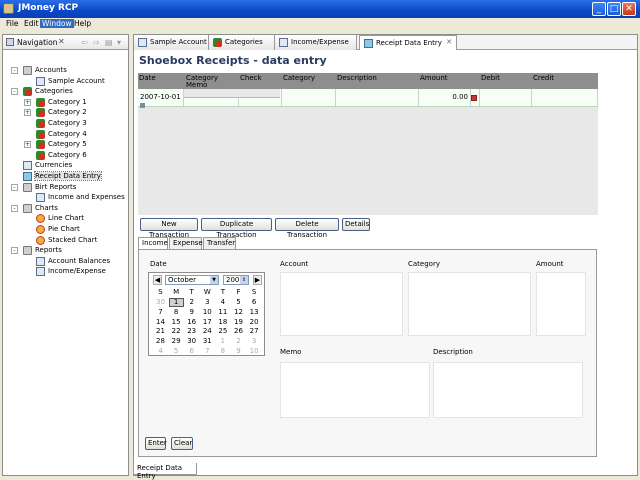  What do you see at coordinates (614, 9) in the screenshot?
I see `maximize-button: □` at bounding box center [614, 9].